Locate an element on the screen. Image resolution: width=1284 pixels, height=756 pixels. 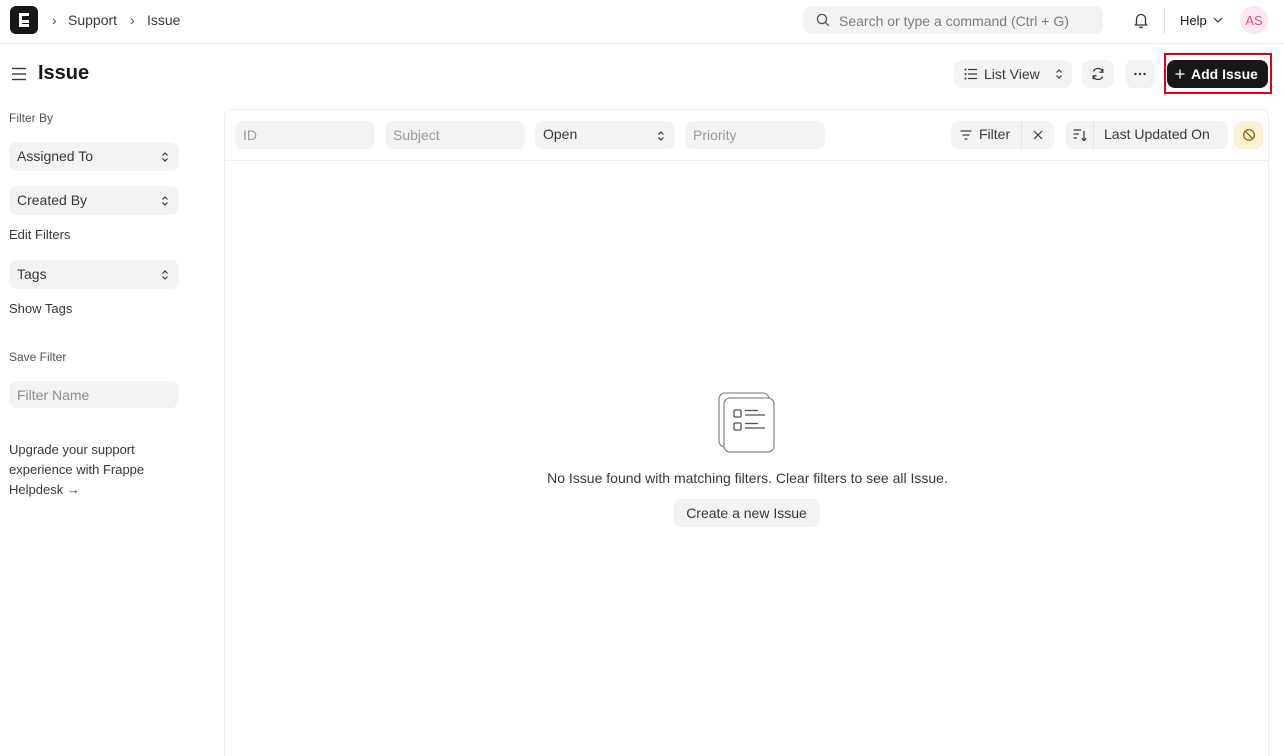
more-dots-icon is located at coordinates (1140, 74).